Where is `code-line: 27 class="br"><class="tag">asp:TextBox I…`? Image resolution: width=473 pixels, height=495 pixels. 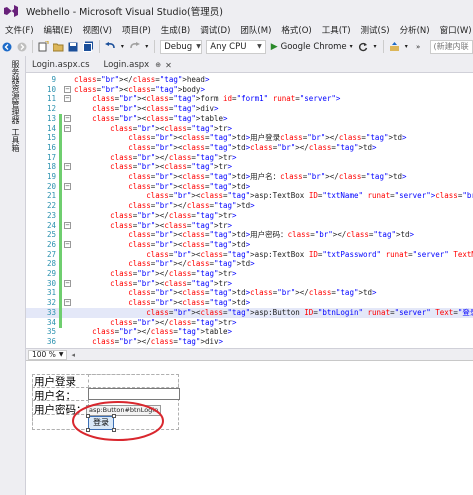
code-line: 27 class="br"><class="tag">asp:TextBox I… is located at coordinates (249, 254).